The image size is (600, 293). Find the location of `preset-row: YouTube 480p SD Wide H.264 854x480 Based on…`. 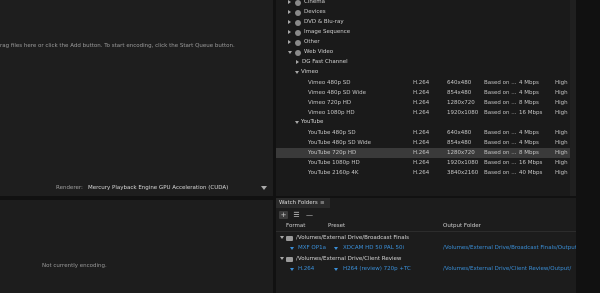

preset-row: YouTube 480p SD Wide H.264 854x480 Based on… is located at coordinates (426, 143).